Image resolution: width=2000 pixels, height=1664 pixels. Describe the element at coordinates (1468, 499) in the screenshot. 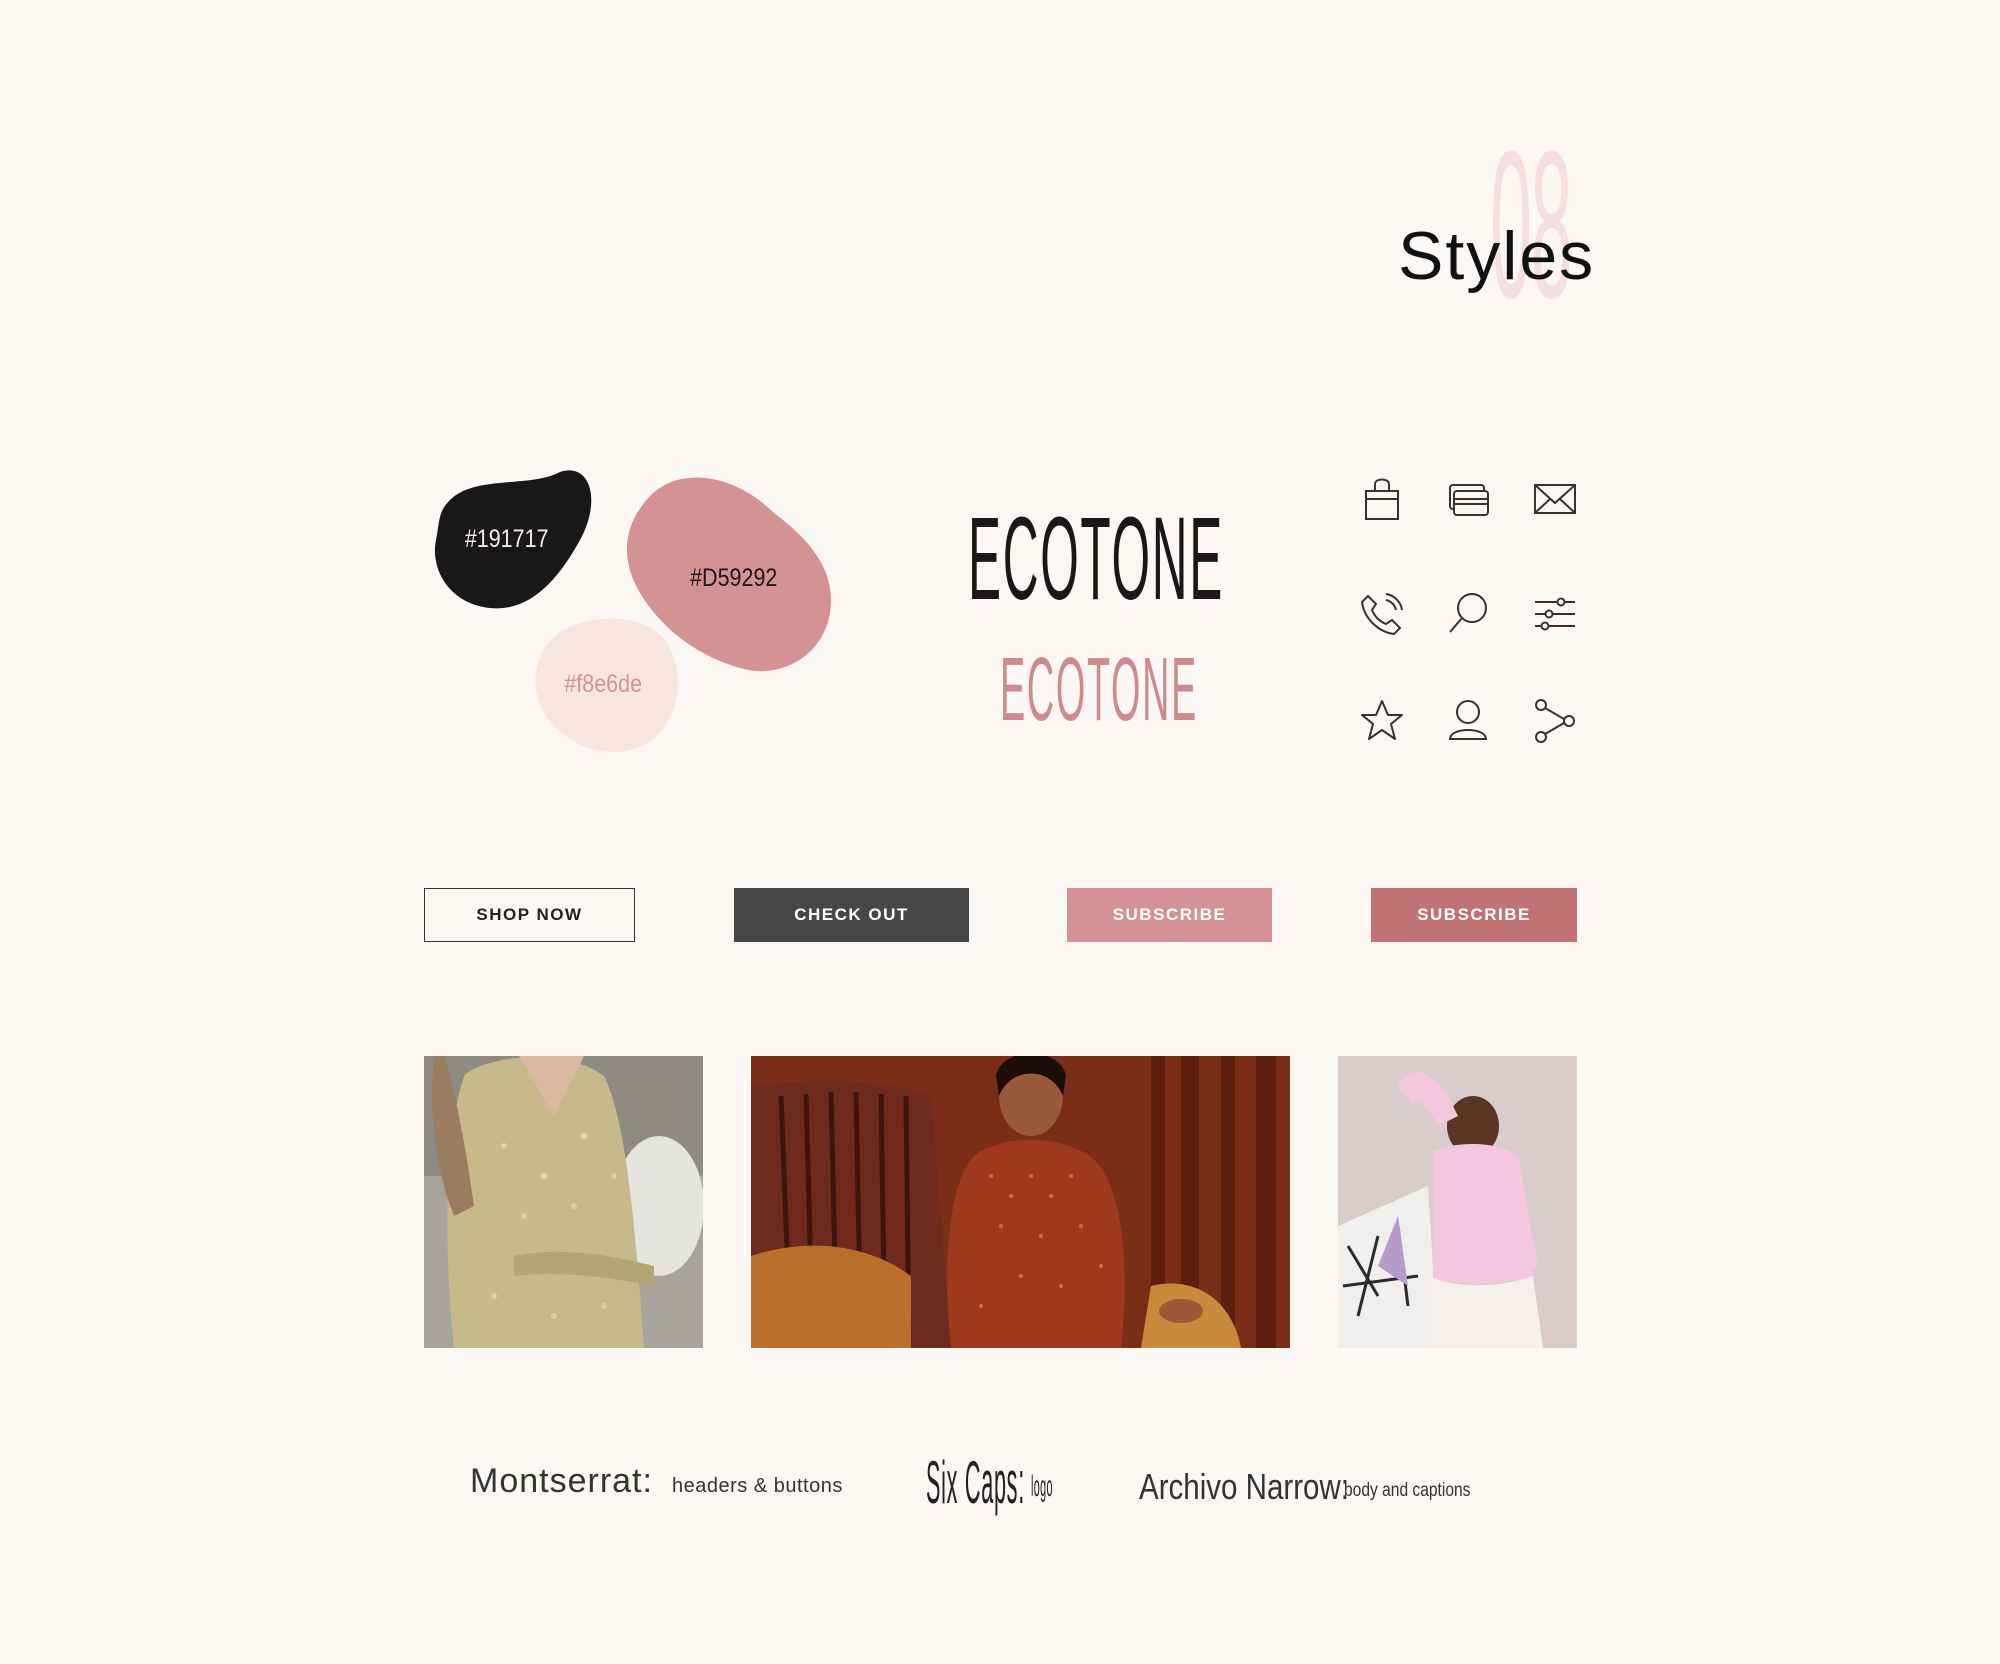

I see `credit-card-icon` at that location.